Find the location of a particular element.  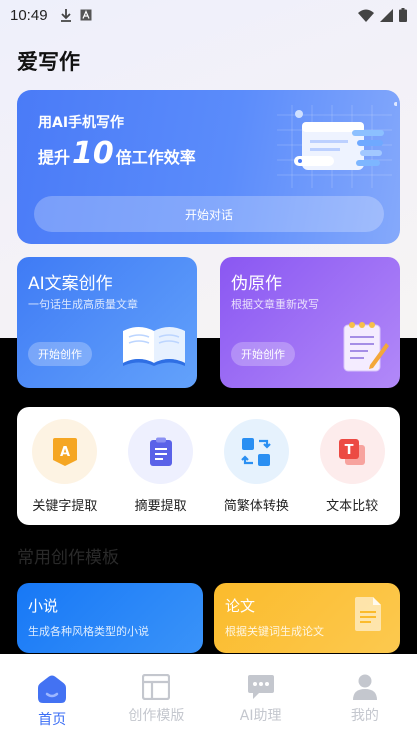

document-icon is located at coordinates (368, 614).